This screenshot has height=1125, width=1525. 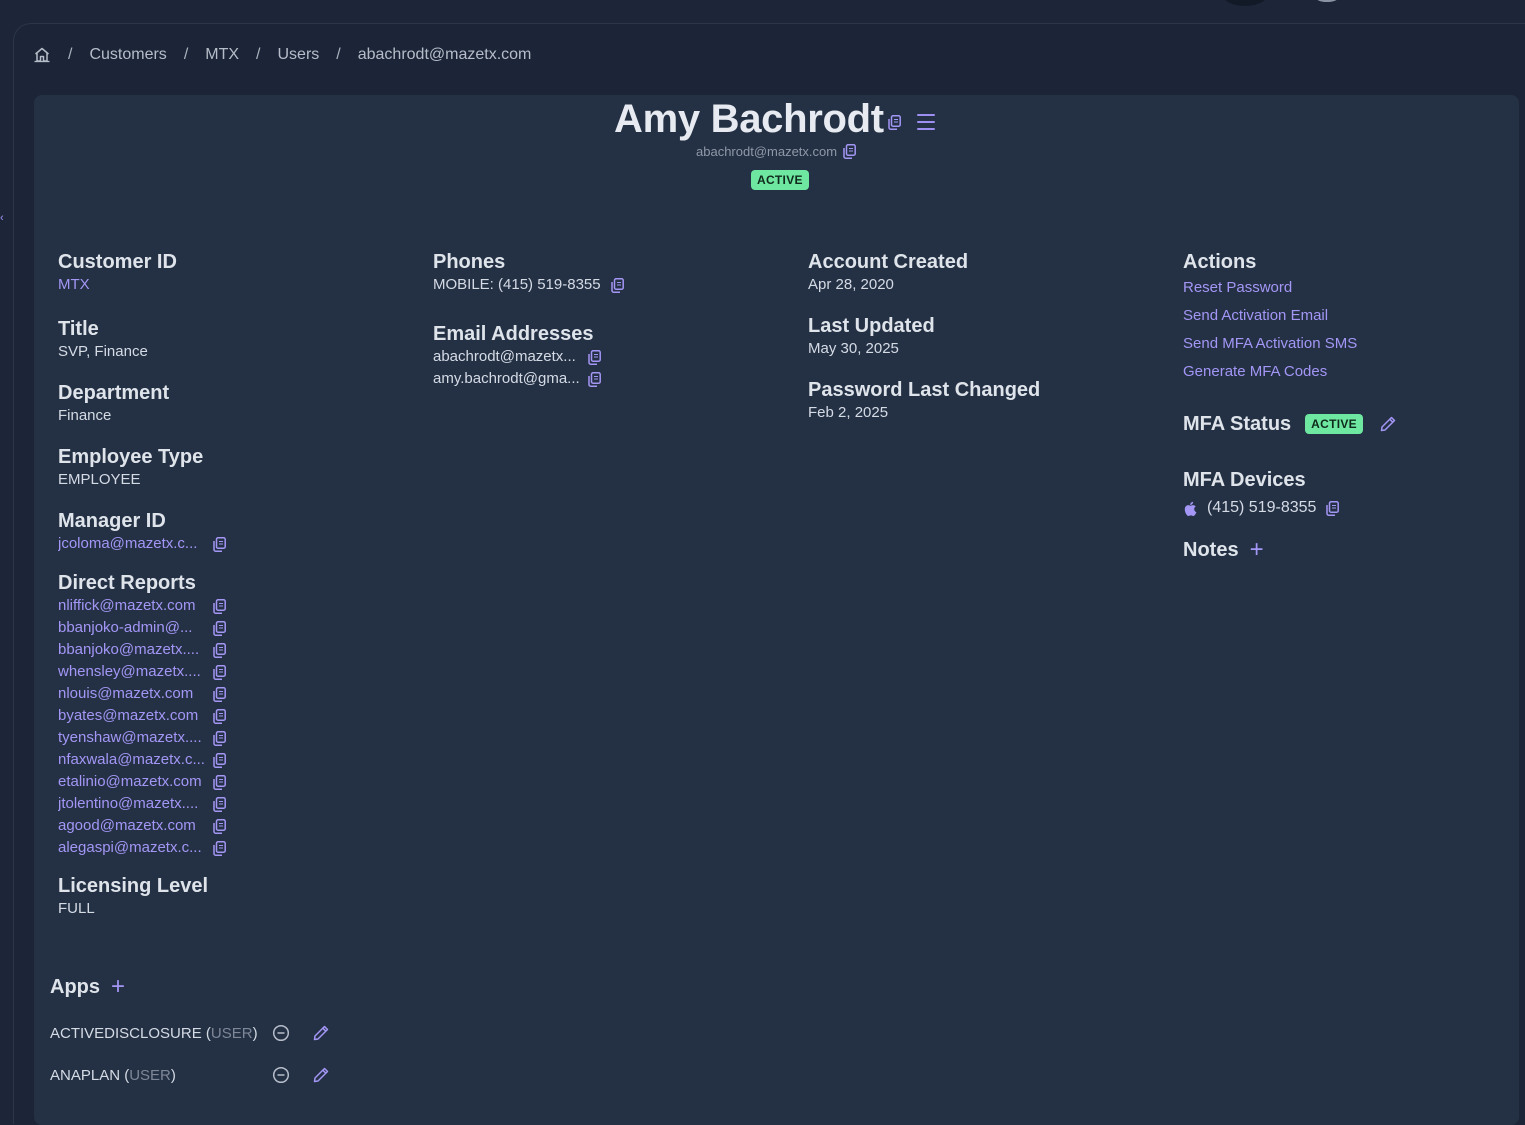 I want to click on phones-label: Phones, so click(x=469, y=262).